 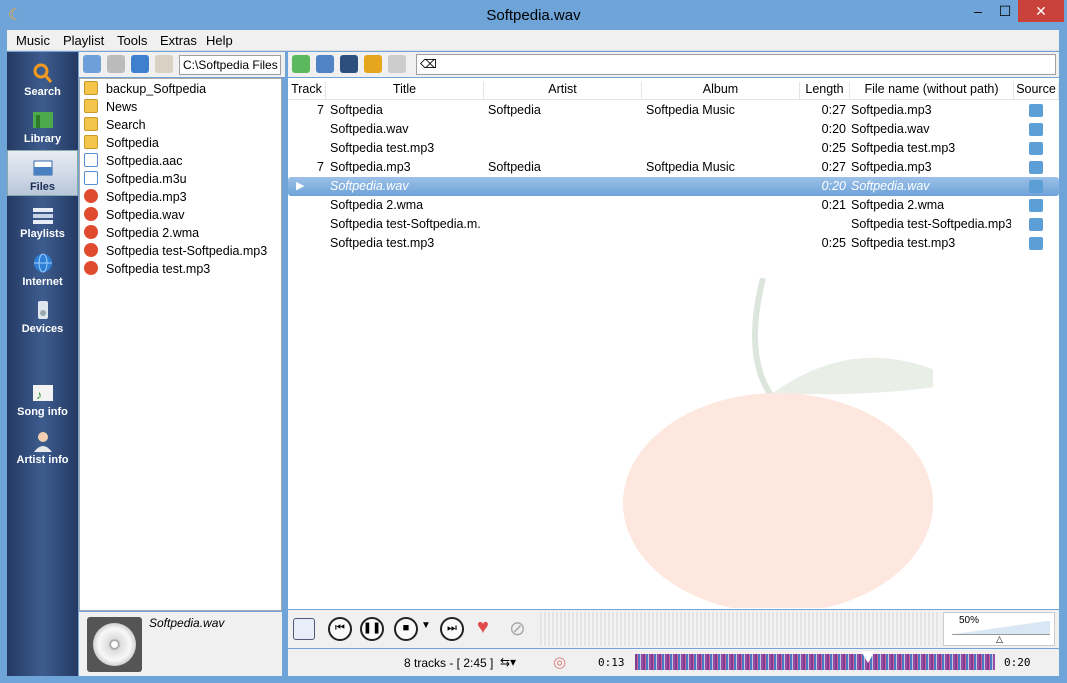 I want to click on table-row: Softpedia 2.wma 0:21 Softpedia 2.wma, so click(x=673, y=205).